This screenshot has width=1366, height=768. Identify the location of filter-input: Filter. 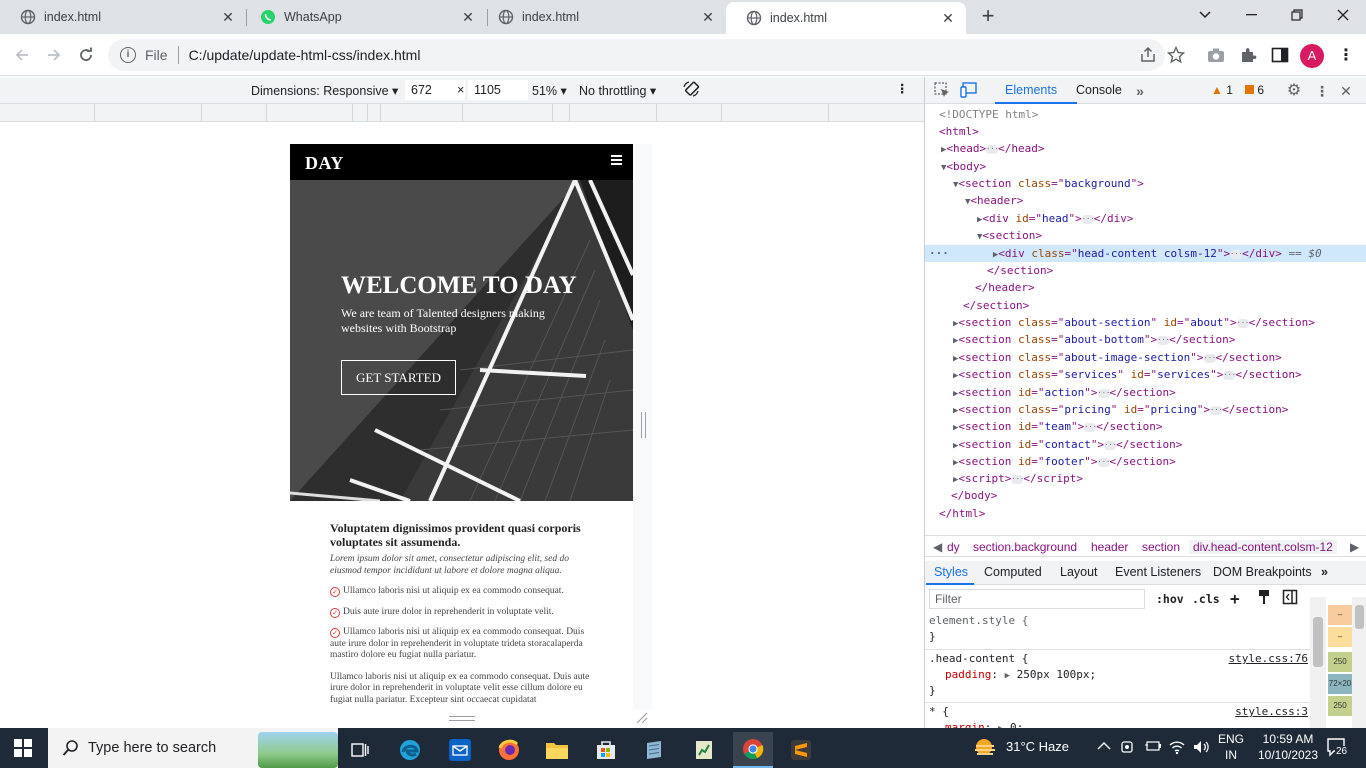
(1037, 599).